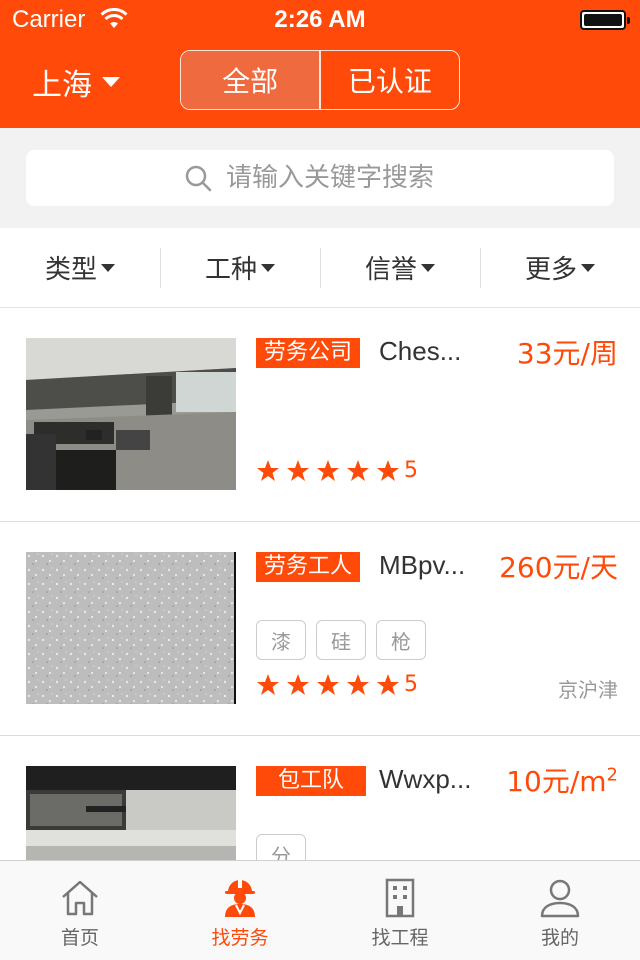 Image resolution: width=640 pixels, height=960 pixels. What do you see at coordinates (240, 938) in the screenshot?
I see `tab-label: 找劳务` at bounding box center [240, 938].